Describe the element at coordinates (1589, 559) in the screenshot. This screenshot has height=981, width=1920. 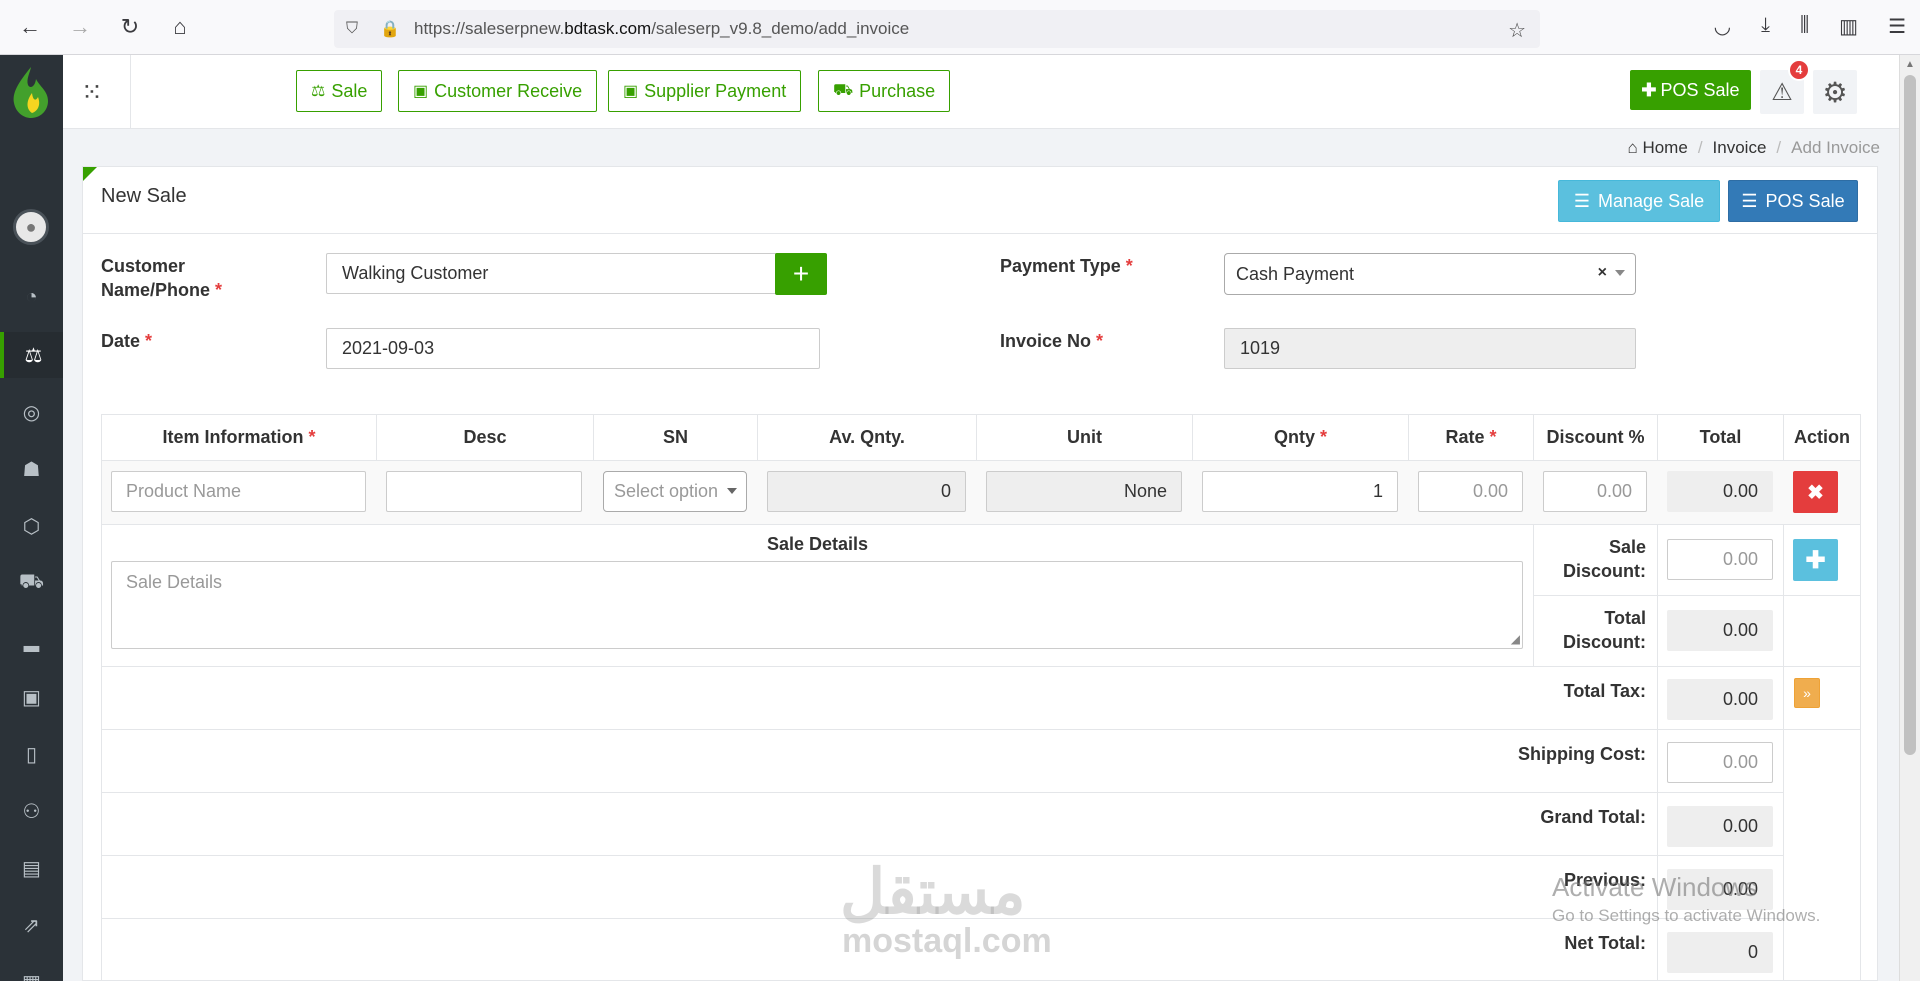
I see `sale-discount-label: Sale Discount:` at that location.